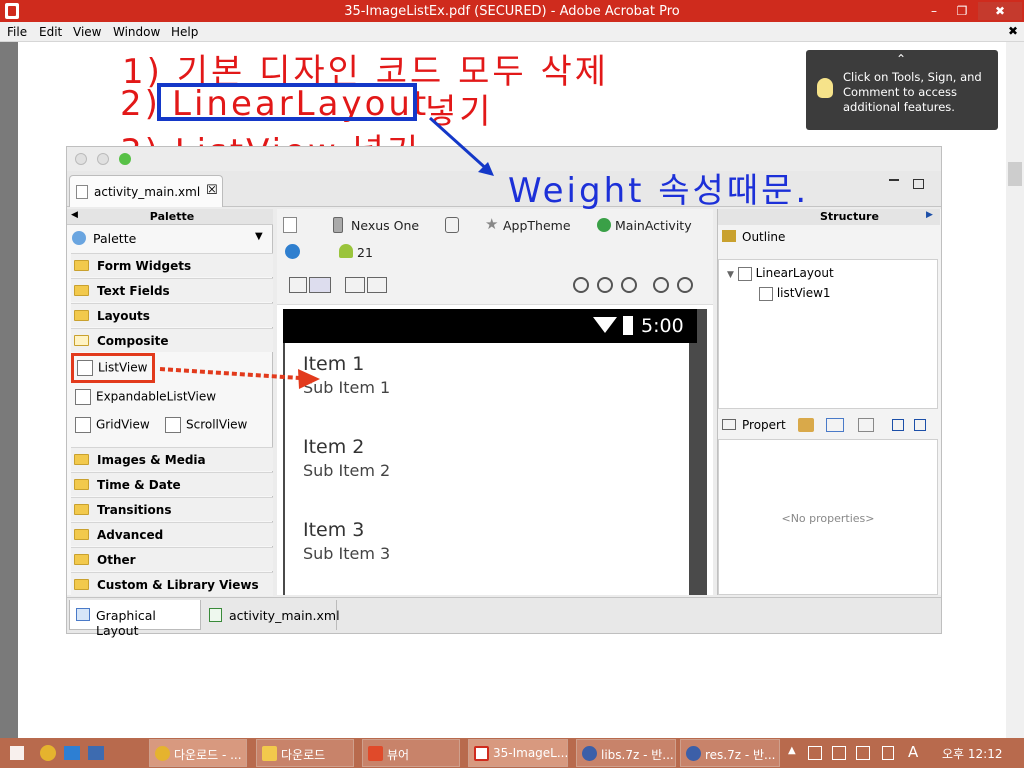 Image resolution: width=1024 pixels, height=768 pixels. What do you see at coordinates (913, 752) in the screenshot?
I see `ime-indicator: A` at bounding box center [913, 752].